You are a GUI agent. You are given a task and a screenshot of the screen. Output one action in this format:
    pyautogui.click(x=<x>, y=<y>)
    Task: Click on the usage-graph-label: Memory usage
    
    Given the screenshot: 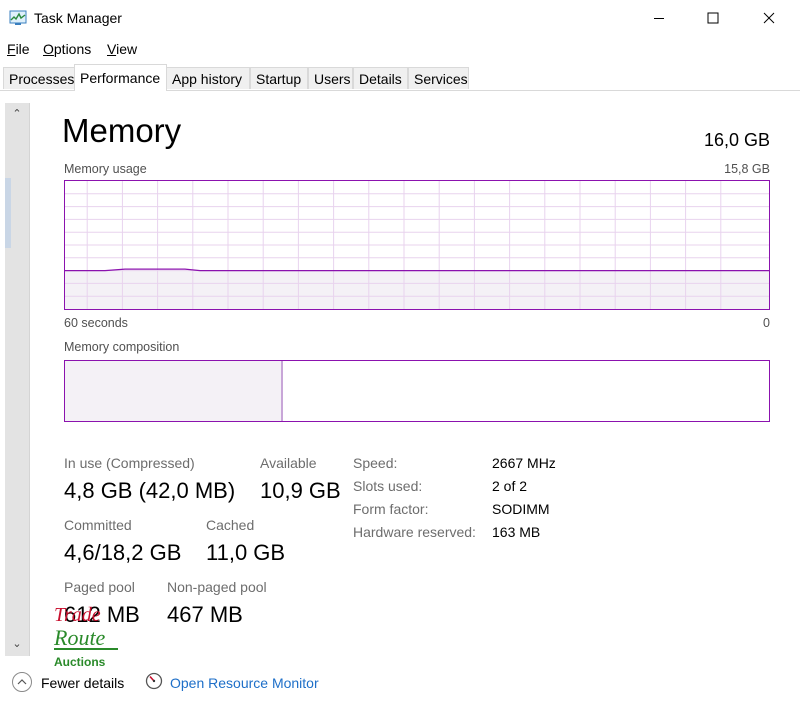 What is the action you would take?
    pyautogui.click(x=105, y=169)
    